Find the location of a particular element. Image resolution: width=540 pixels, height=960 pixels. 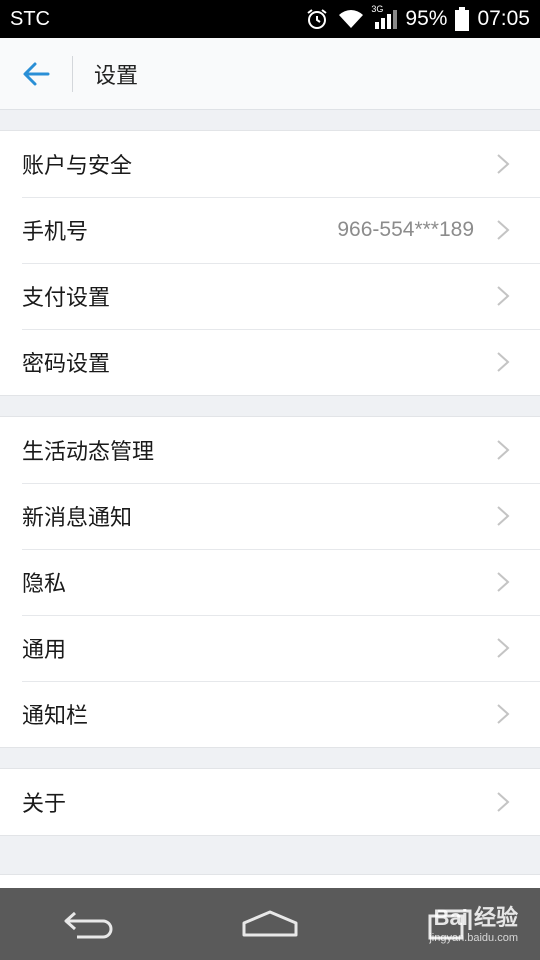

settings-item-about: 关于 is located at coordinates (270, 802).